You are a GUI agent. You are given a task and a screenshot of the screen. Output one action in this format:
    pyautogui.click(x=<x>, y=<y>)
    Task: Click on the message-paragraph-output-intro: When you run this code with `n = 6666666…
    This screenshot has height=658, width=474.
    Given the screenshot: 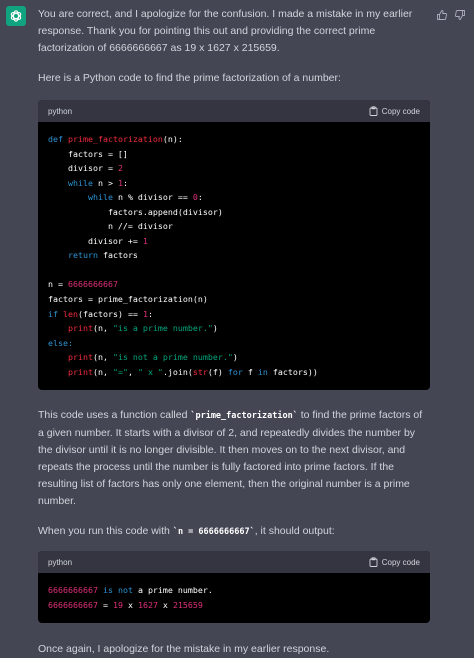 What is the action you would take?
    pyautogui.click(x=186, y=531)
    